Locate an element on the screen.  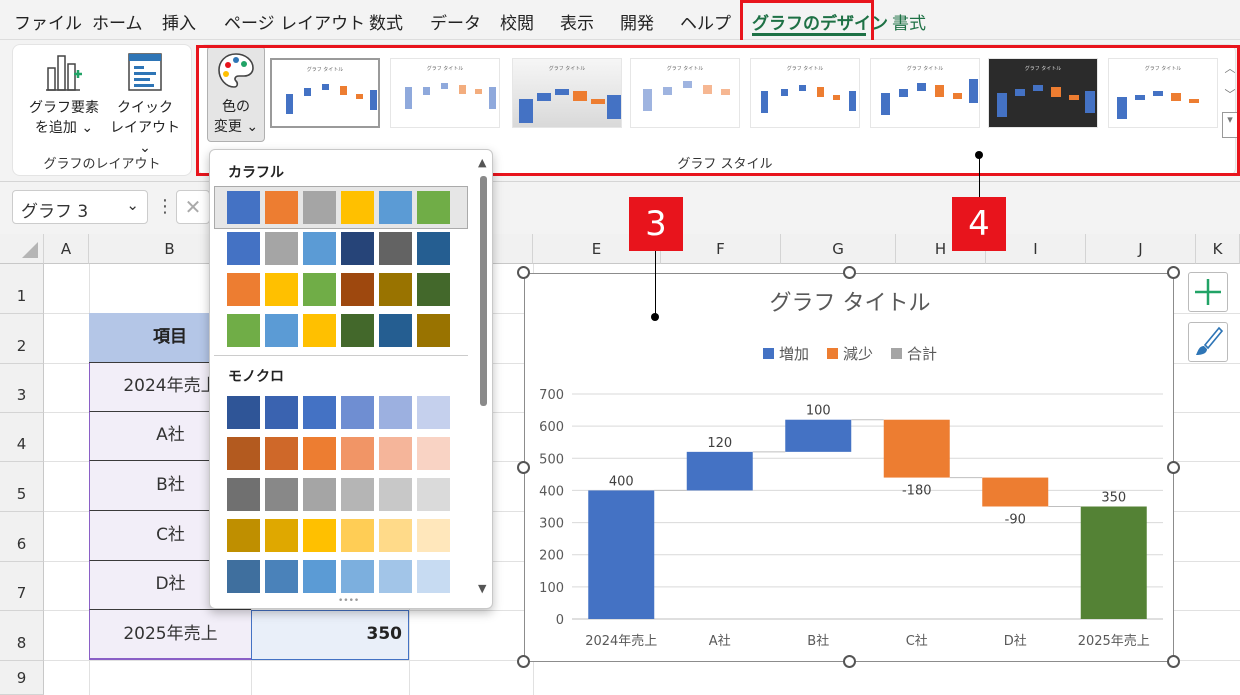
scroll-down-arrow-icon: ▼ is located at coordinates (482, 588).